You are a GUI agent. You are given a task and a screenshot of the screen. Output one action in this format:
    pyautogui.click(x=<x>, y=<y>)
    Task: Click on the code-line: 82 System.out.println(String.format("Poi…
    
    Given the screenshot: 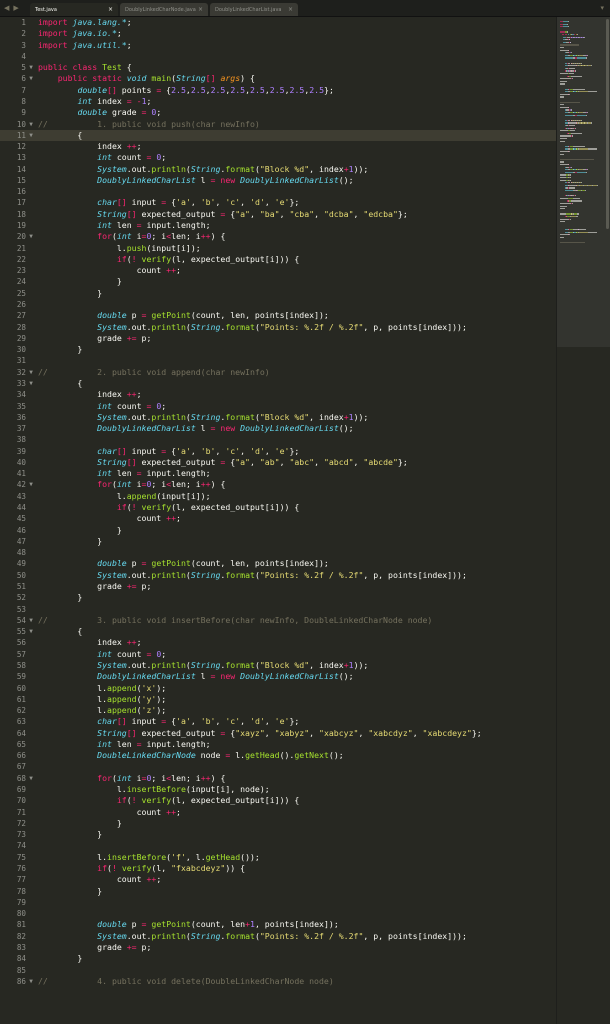 What is the action you would take?
    pyautogui.click(x=278, y=936)
    